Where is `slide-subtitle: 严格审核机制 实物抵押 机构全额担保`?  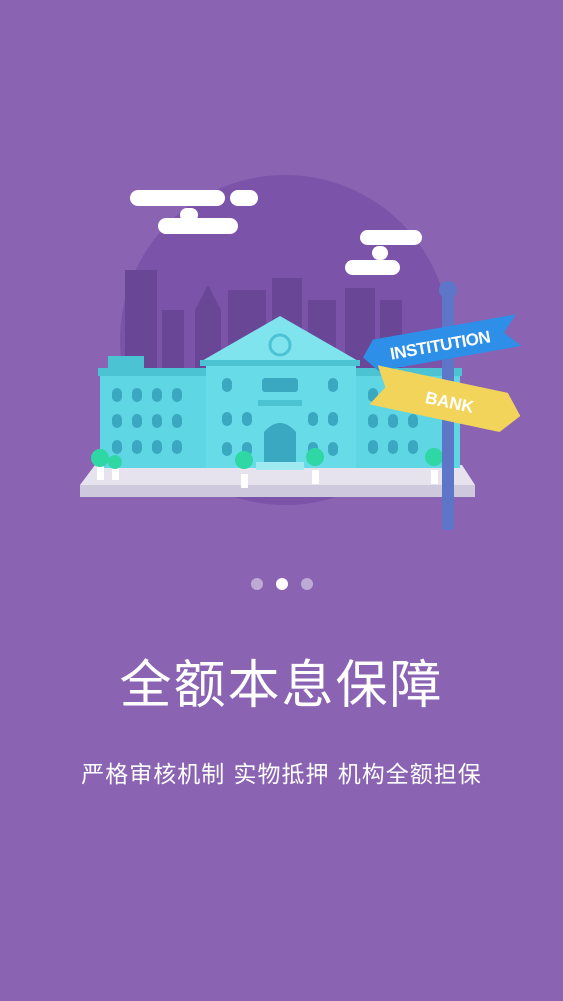
slide-subtitle: 严格审核机制 实物抵押 机构全额担保 is located at coordinates (281, 775).